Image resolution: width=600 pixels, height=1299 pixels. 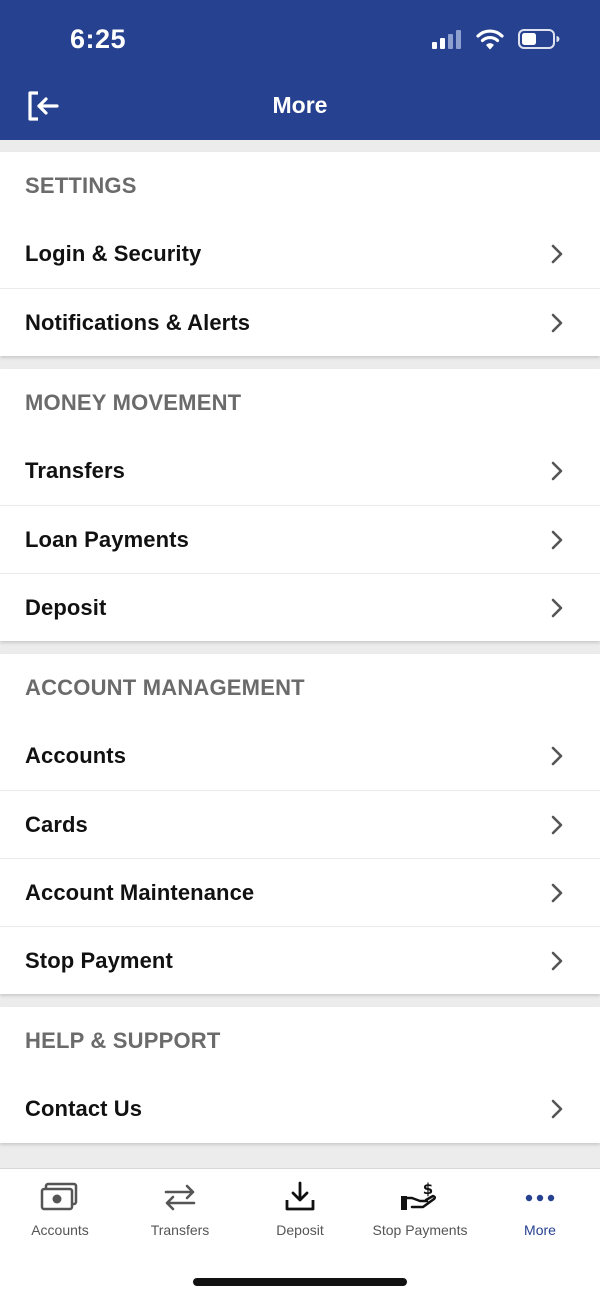 I want to click on tab-accounts: Accounts, so click(x=60, y=1211).